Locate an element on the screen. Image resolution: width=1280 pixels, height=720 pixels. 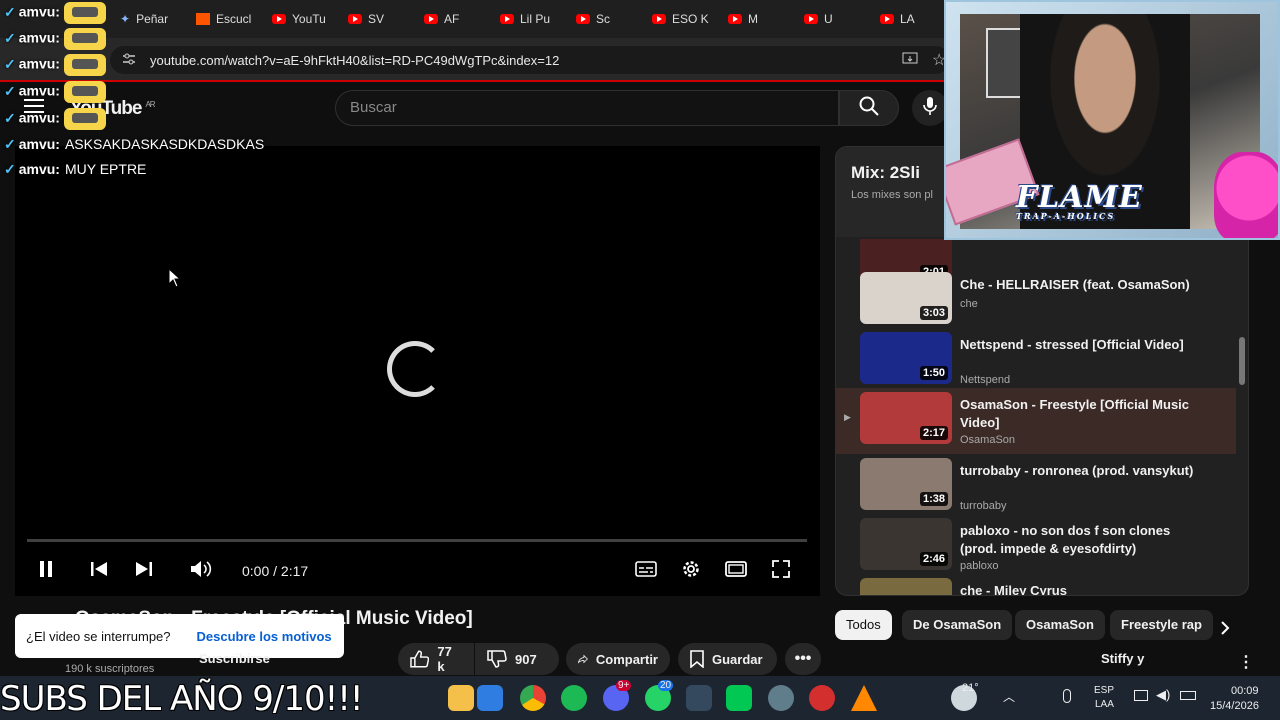
video-thumbnail: 2:17 is located at coordinates (906, 418).